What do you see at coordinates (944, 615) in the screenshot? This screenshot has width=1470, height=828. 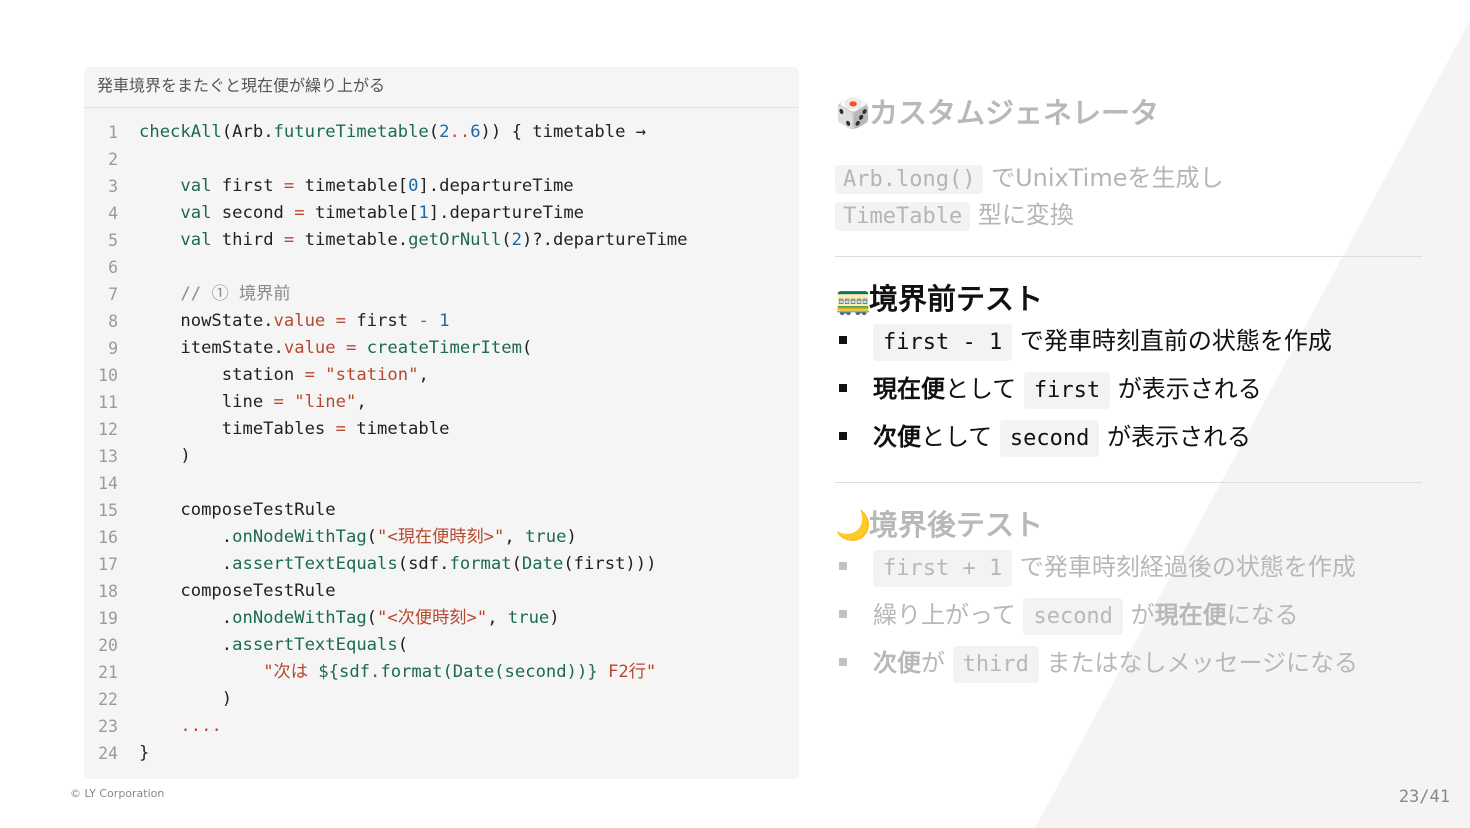 I see `text: 繰り上がって` at bounding box center [944, 615].